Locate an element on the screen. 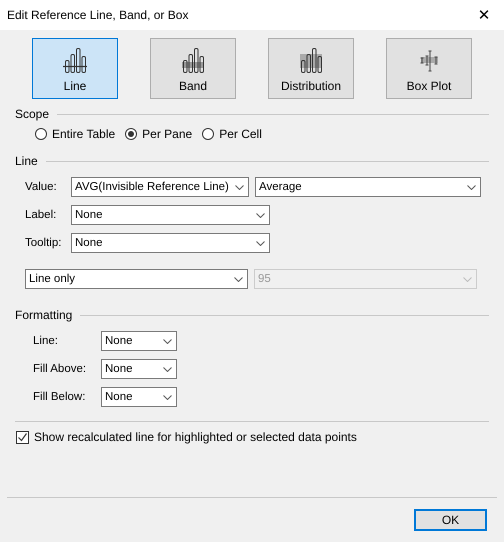  type-button: Line is located at coordinates (75, 68).